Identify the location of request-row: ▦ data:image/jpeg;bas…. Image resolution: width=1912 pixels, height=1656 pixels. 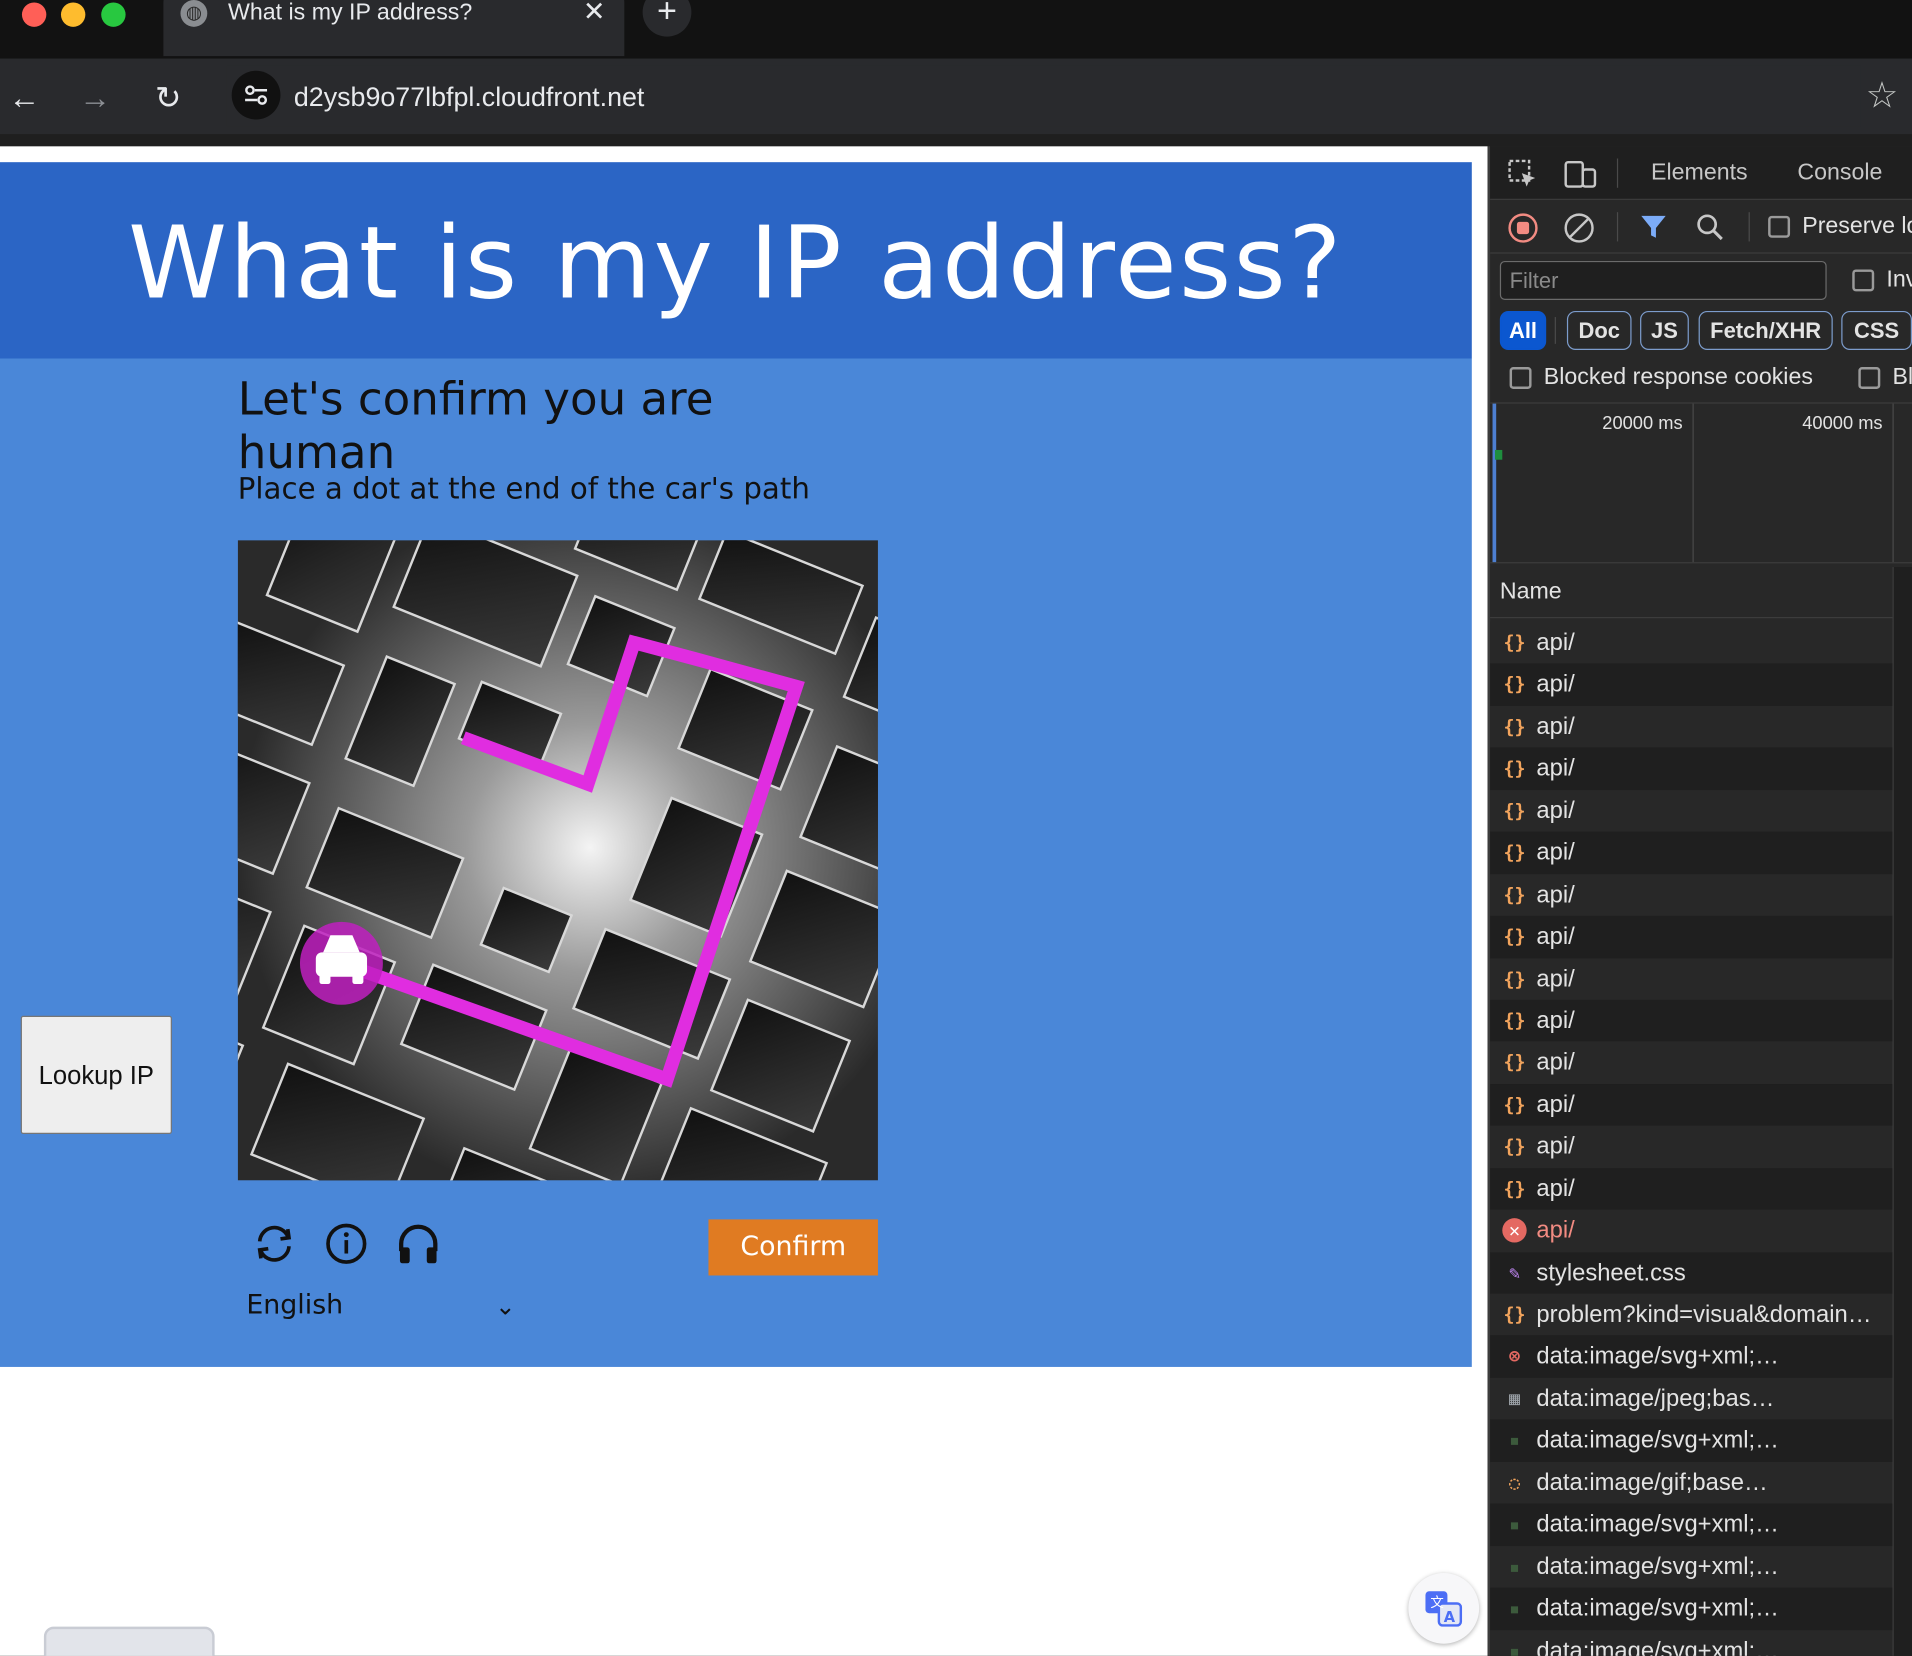
(1691, 1398).